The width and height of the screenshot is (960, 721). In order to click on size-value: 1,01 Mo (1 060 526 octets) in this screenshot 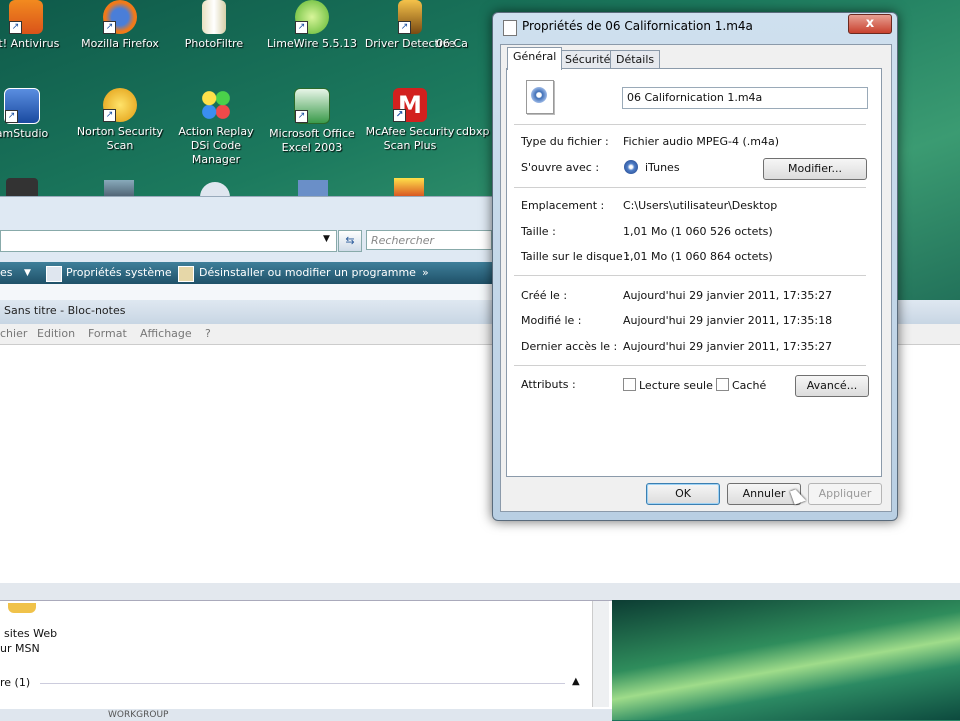, I will do `click(698, 231)`.